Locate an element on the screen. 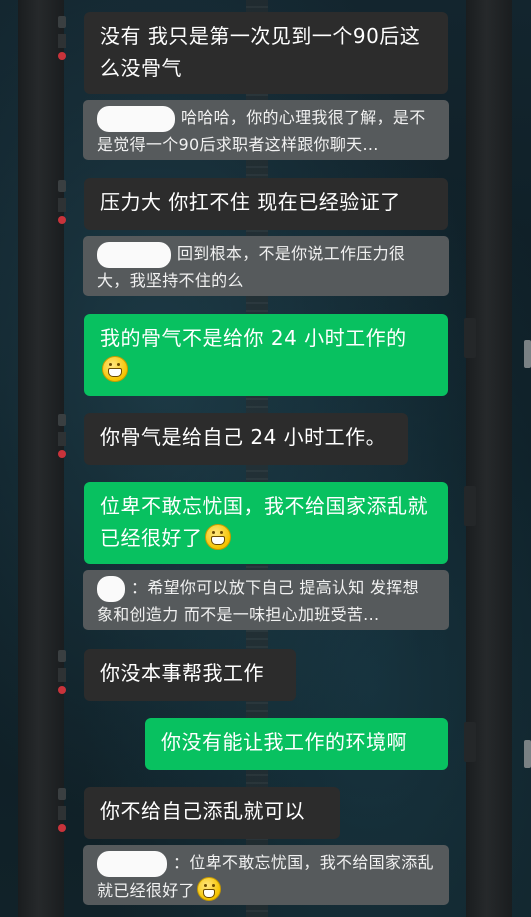  quoted-message: 回到根本，不是你说工作压力很大，我坚持不住的么 is located at coordinates (266, 266).